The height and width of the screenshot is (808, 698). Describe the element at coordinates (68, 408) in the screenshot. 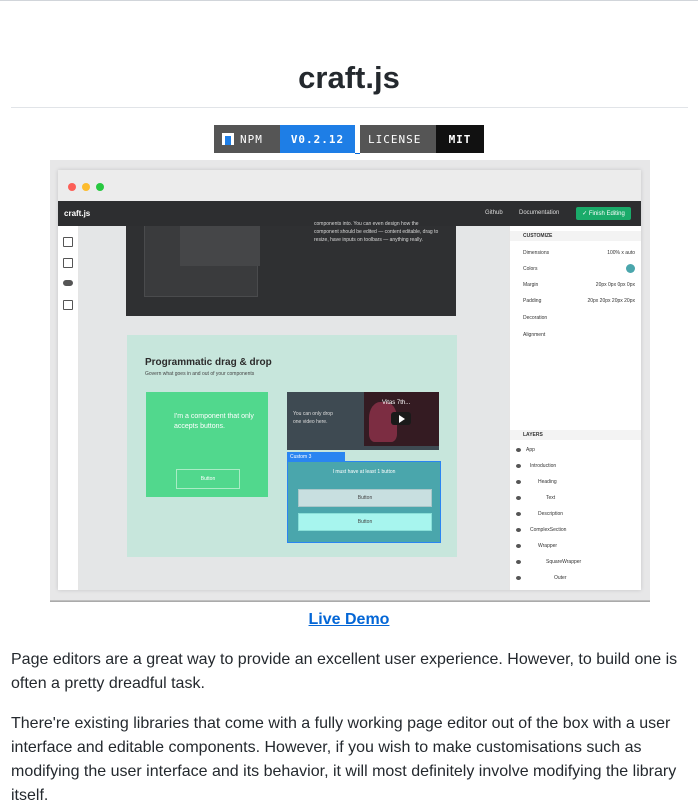

I see `editor-toolbar` at that location.